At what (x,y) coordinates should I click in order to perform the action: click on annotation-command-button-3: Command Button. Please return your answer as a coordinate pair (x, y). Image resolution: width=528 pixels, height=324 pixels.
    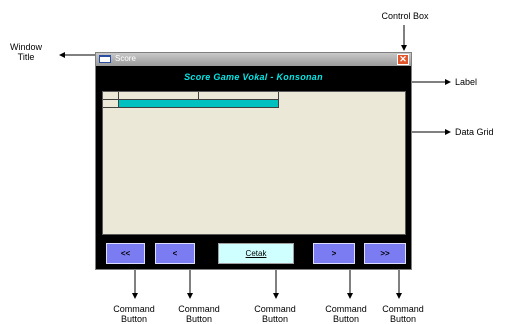
    Looking at the image, I should click on (275, 314).